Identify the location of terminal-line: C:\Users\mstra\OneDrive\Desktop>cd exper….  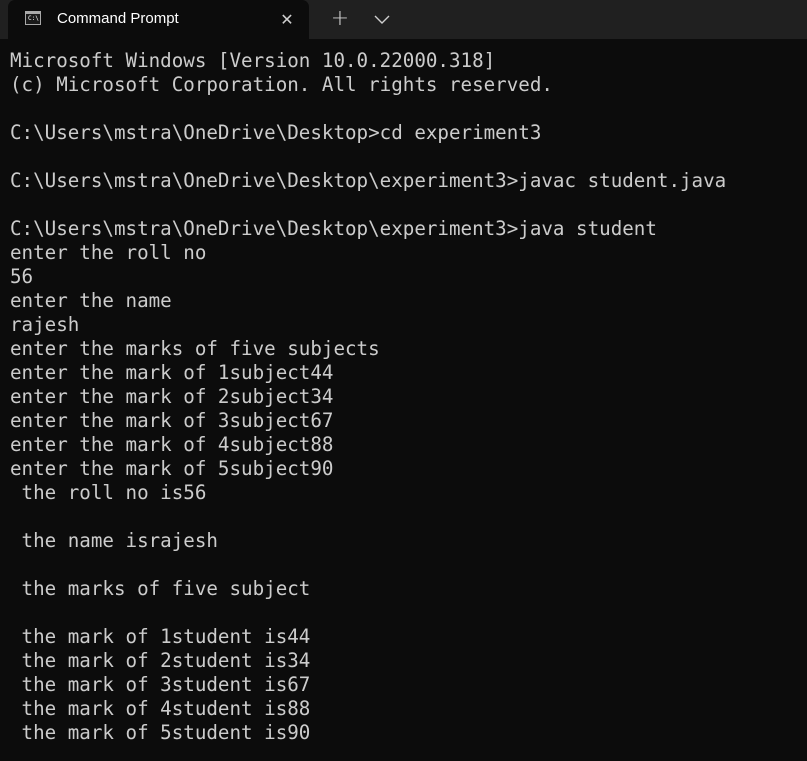
(276, 132).